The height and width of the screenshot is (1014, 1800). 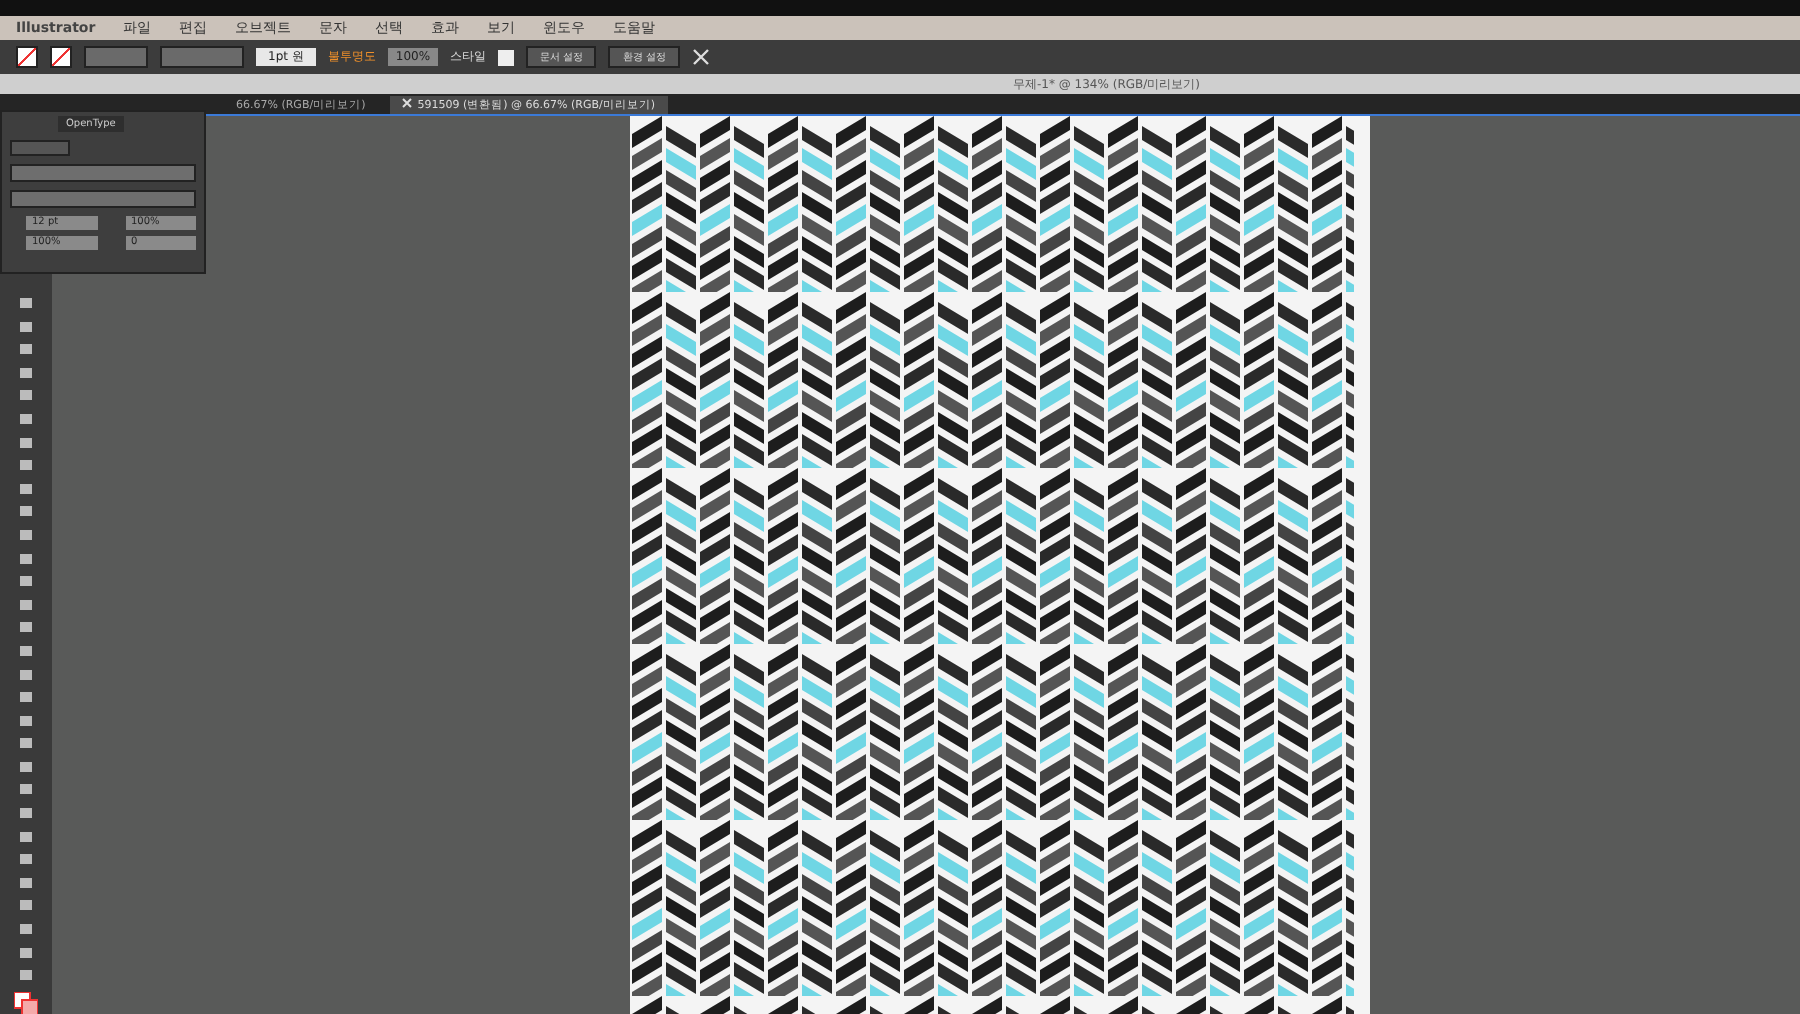 What do you see at coordinates (506, 57) in the screenshot?
I see `style-swatch` at bounding box center [506, 57].